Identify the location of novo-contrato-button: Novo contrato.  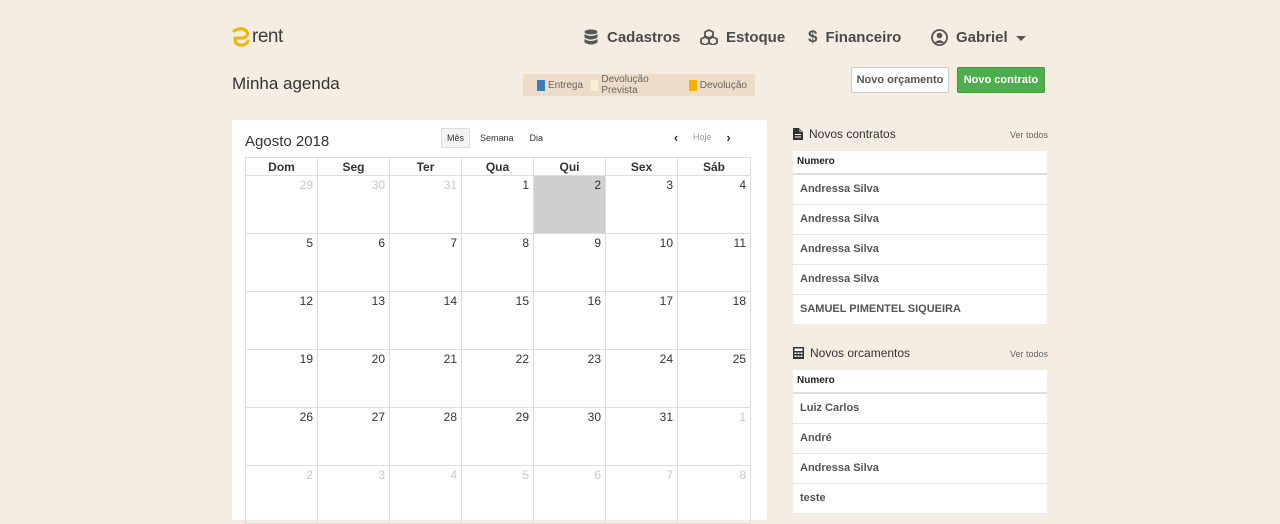
(1001, 80).